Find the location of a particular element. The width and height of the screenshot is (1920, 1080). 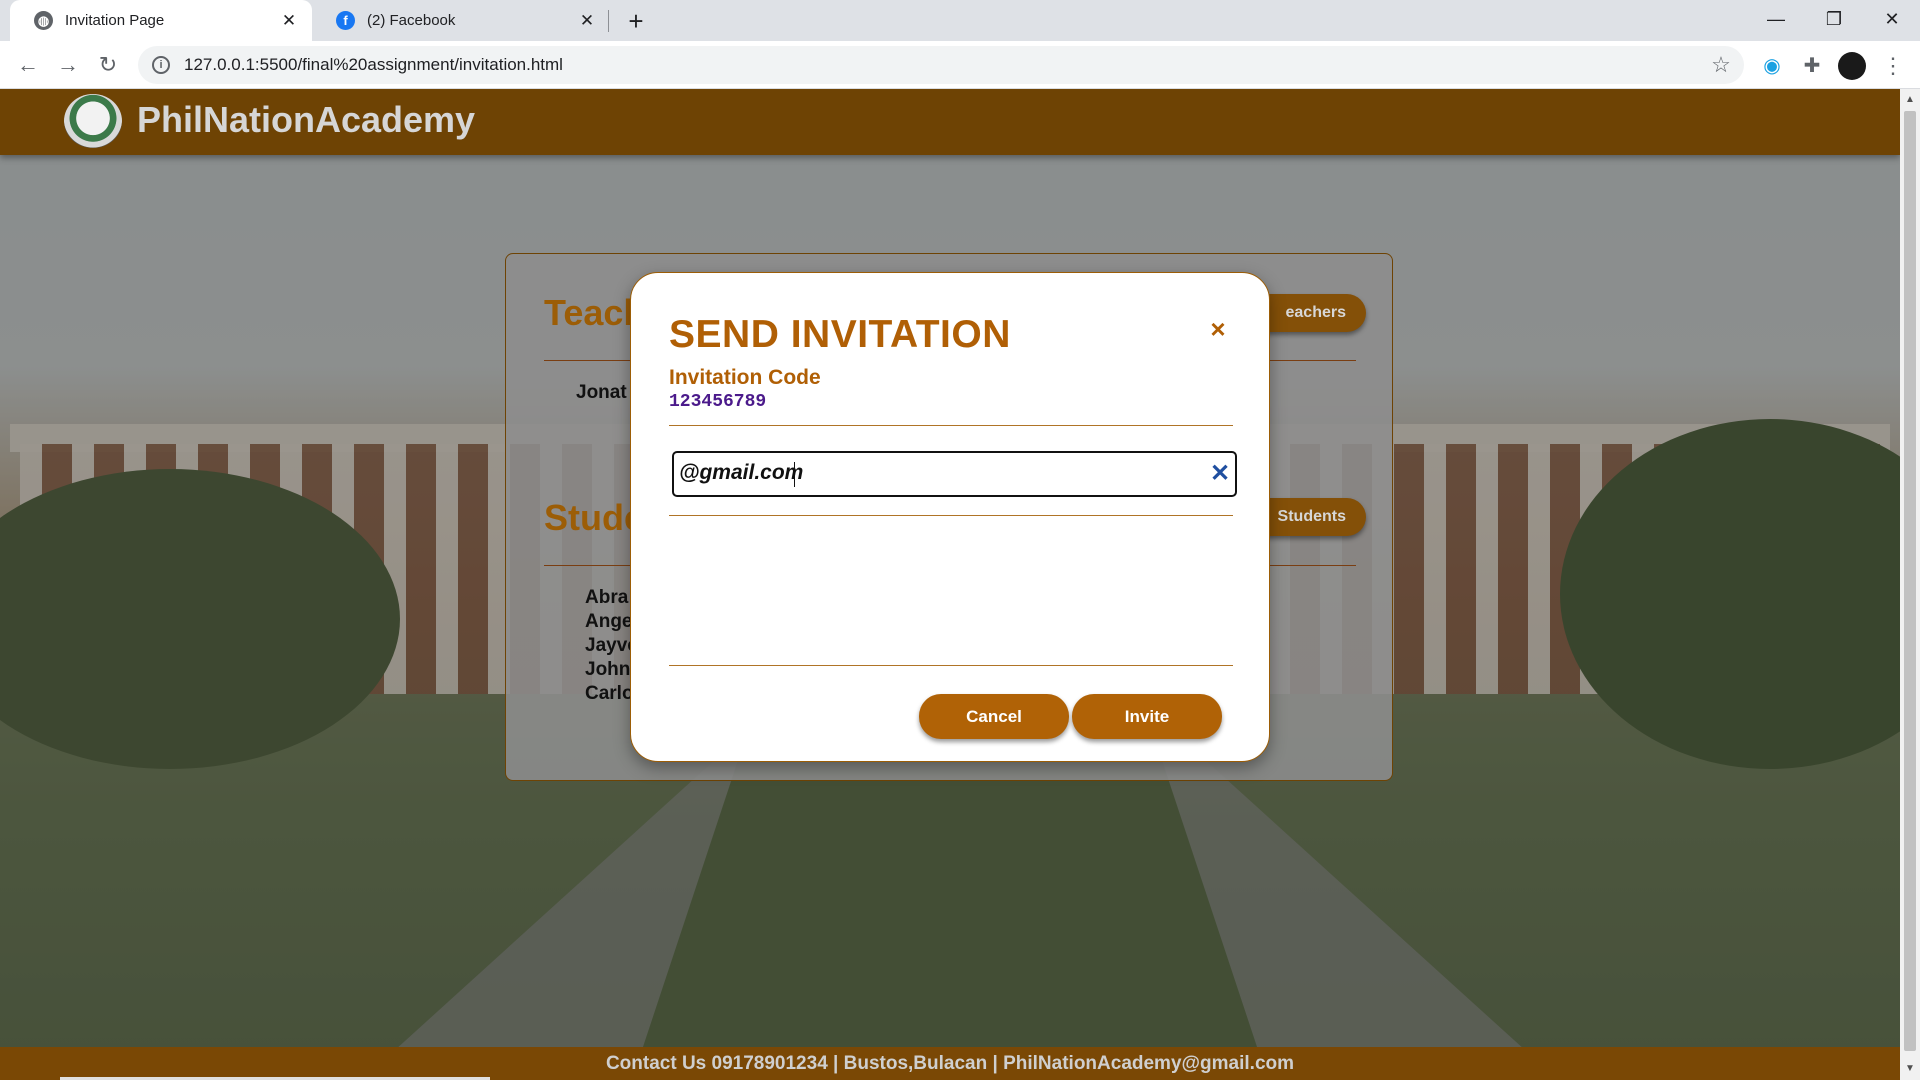

student-name: Ange is located at coordinates (609, 621).